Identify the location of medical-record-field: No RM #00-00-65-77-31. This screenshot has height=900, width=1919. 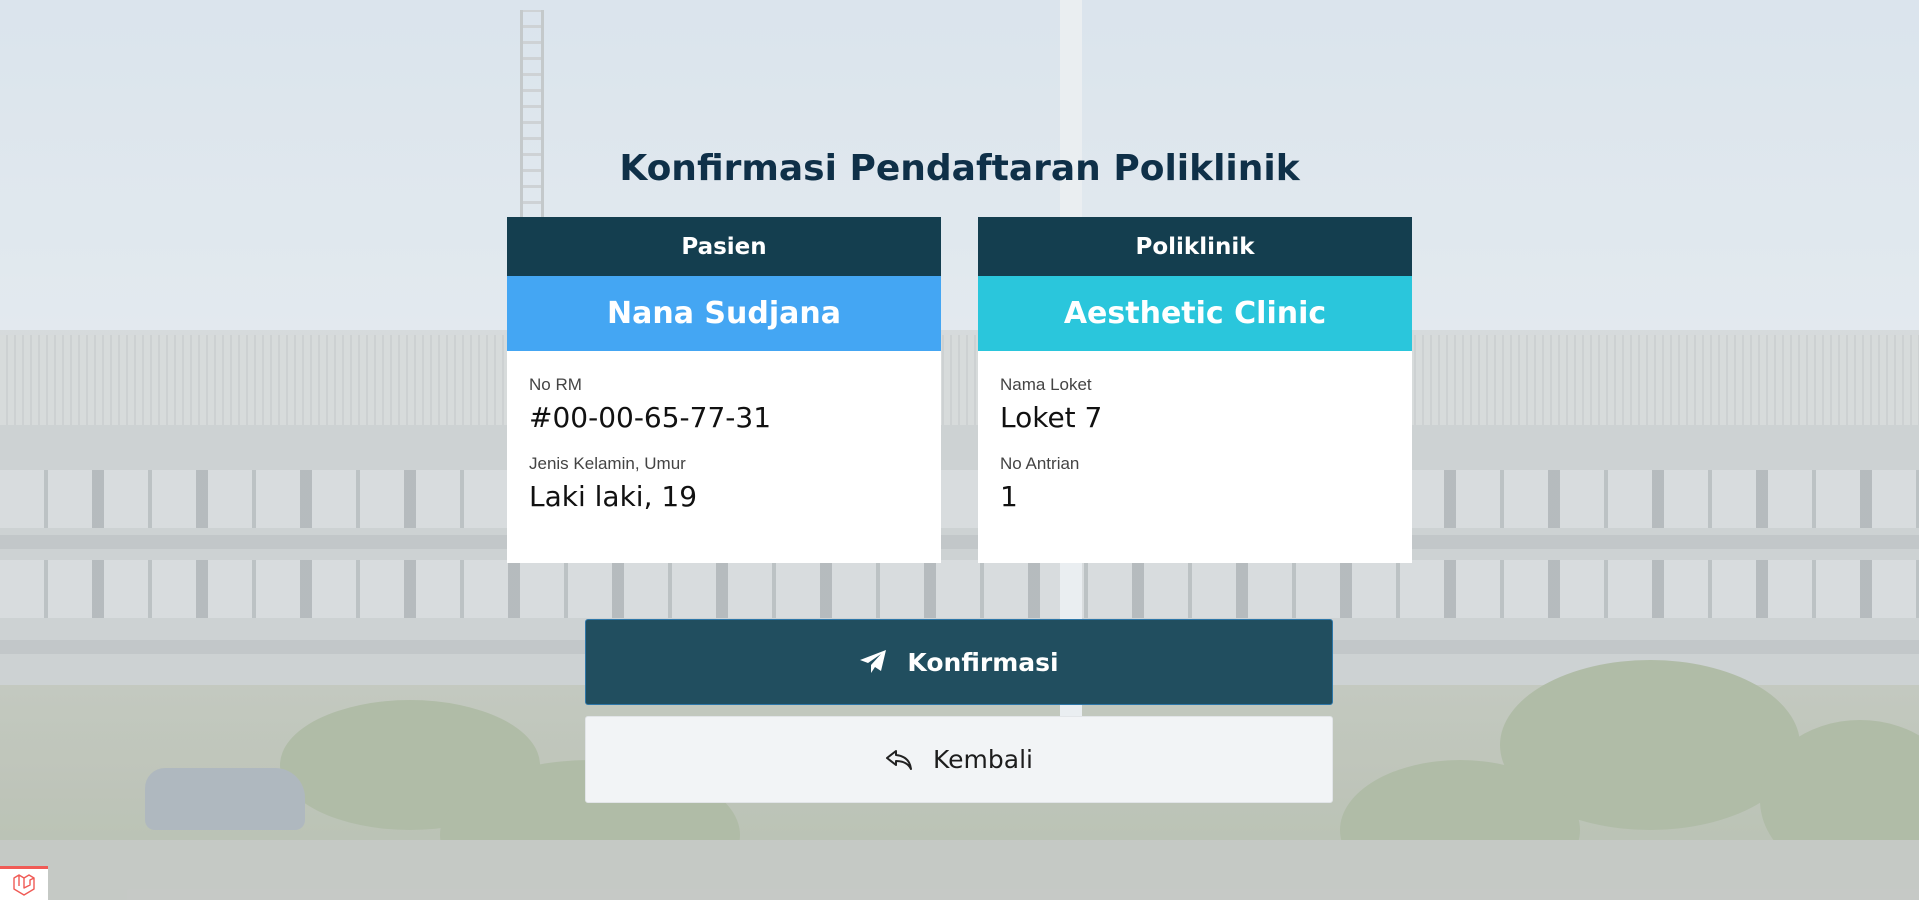
(724, 404).